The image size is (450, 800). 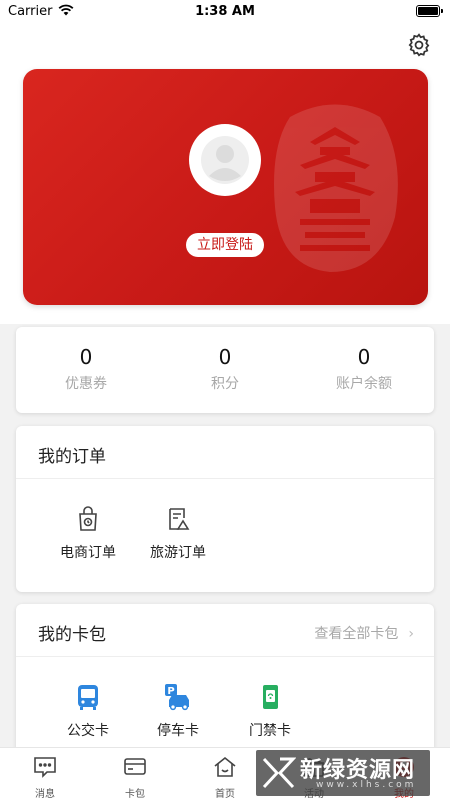 What do you see at coordinates (429, 11) in the screenshot?
I see `battery-icon` at bounding box center [429, 11].